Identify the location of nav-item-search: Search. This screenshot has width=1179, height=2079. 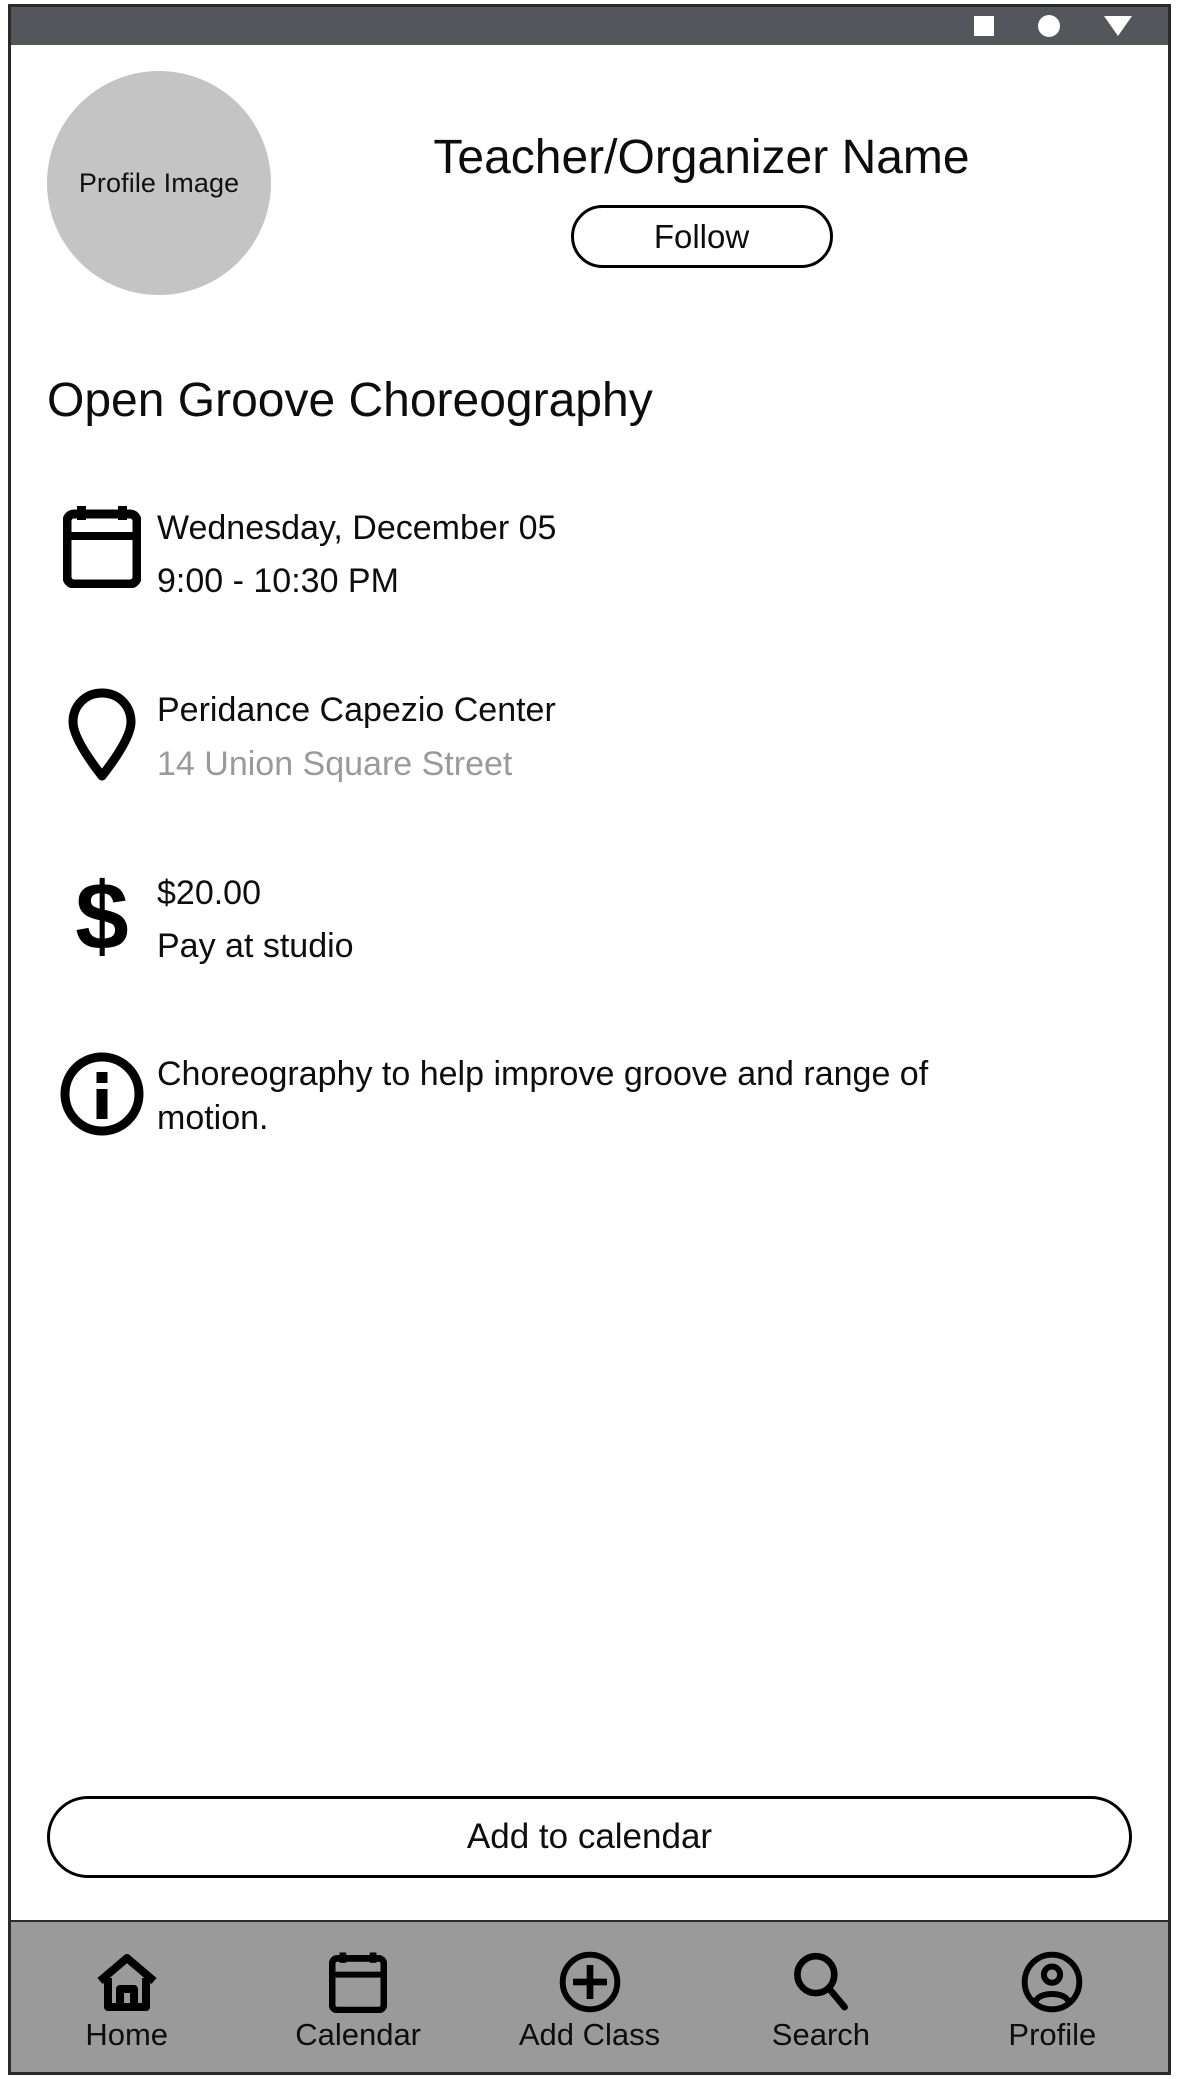
(820, 1997).